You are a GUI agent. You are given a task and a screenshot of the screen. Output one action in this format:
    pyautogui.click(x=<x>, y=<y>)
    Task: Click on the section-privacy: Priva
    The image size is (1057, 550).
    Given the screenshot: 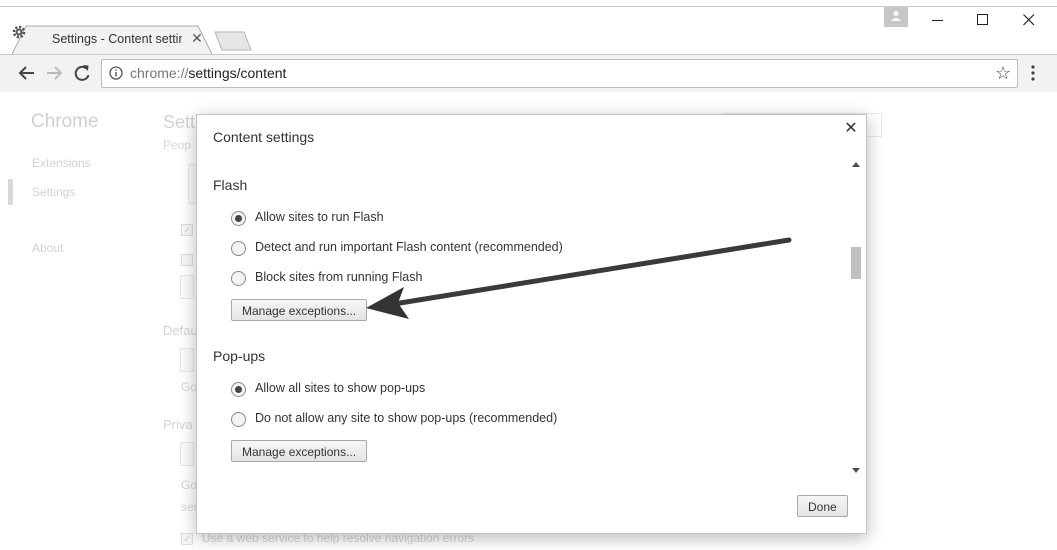 What is the action you would take?
    pyautogui.click(x=178, y=424)
    